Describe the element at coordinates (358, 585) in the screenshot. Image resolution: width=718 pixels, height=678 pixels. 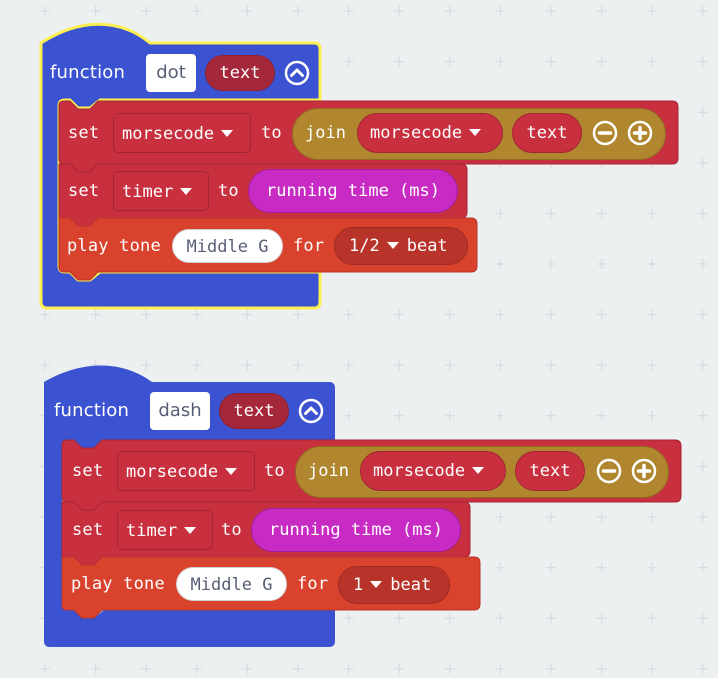
I see `beat-value: 1` at that location.